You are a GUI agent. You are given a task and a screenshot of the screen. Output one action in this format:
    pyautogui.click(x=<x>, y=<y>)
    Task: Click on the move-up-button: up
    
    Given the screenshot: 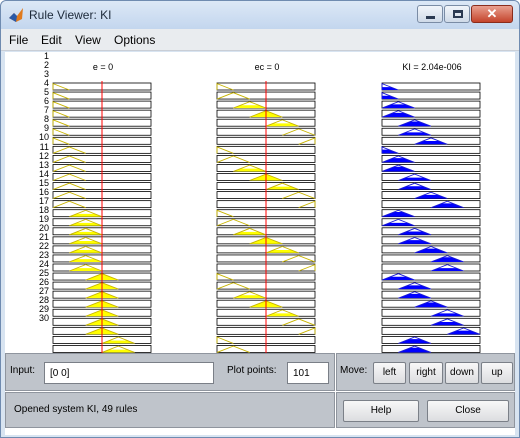 What is the action you would take?
    pyautogui.click(x=497, y=373)
    